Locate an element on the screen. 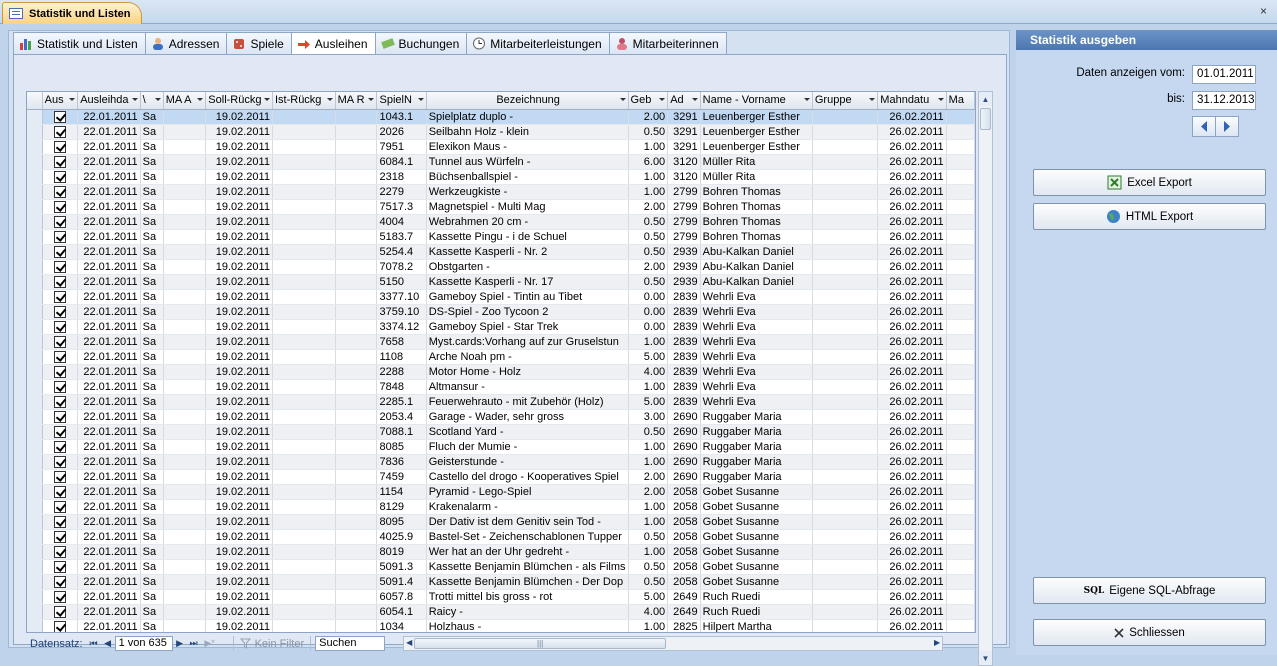  tab-adressen: Adressen is located at coordinates (186, 43).